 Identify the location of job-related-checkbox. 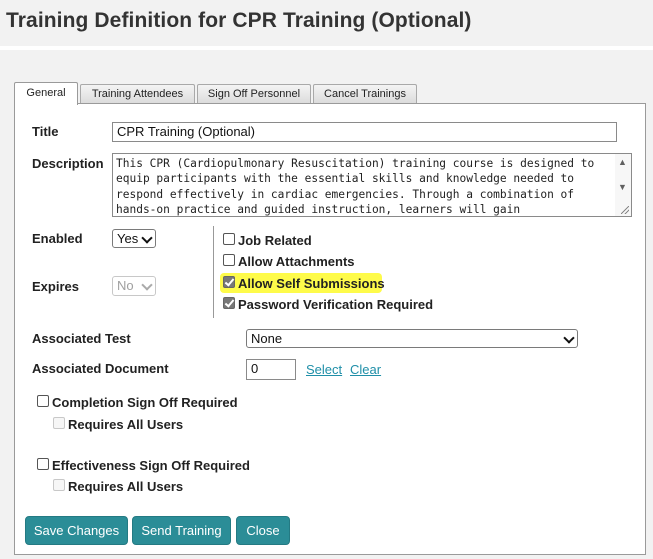
(229, 239).